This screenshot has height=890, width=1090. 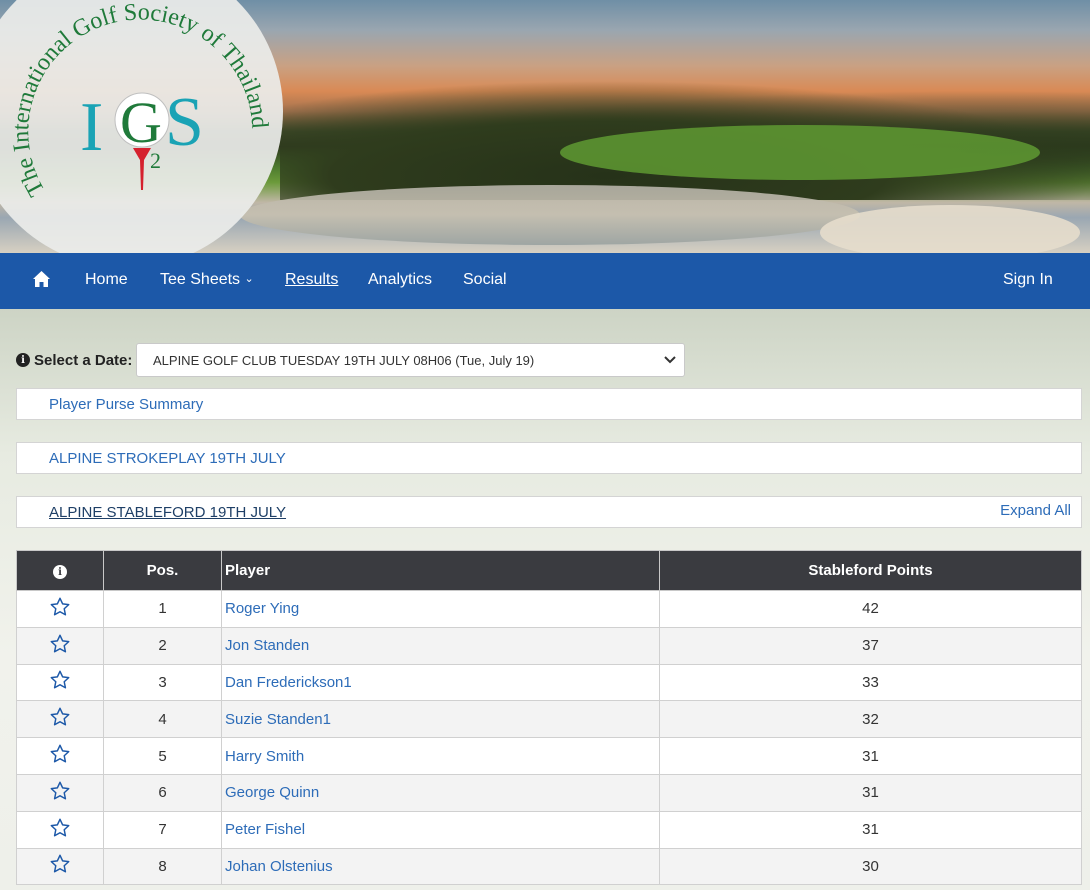 What do you see at coordinates (440, 866) in the screenshot?
I see `player-link: Johan Olstenius` at bounding box center [440, 866].